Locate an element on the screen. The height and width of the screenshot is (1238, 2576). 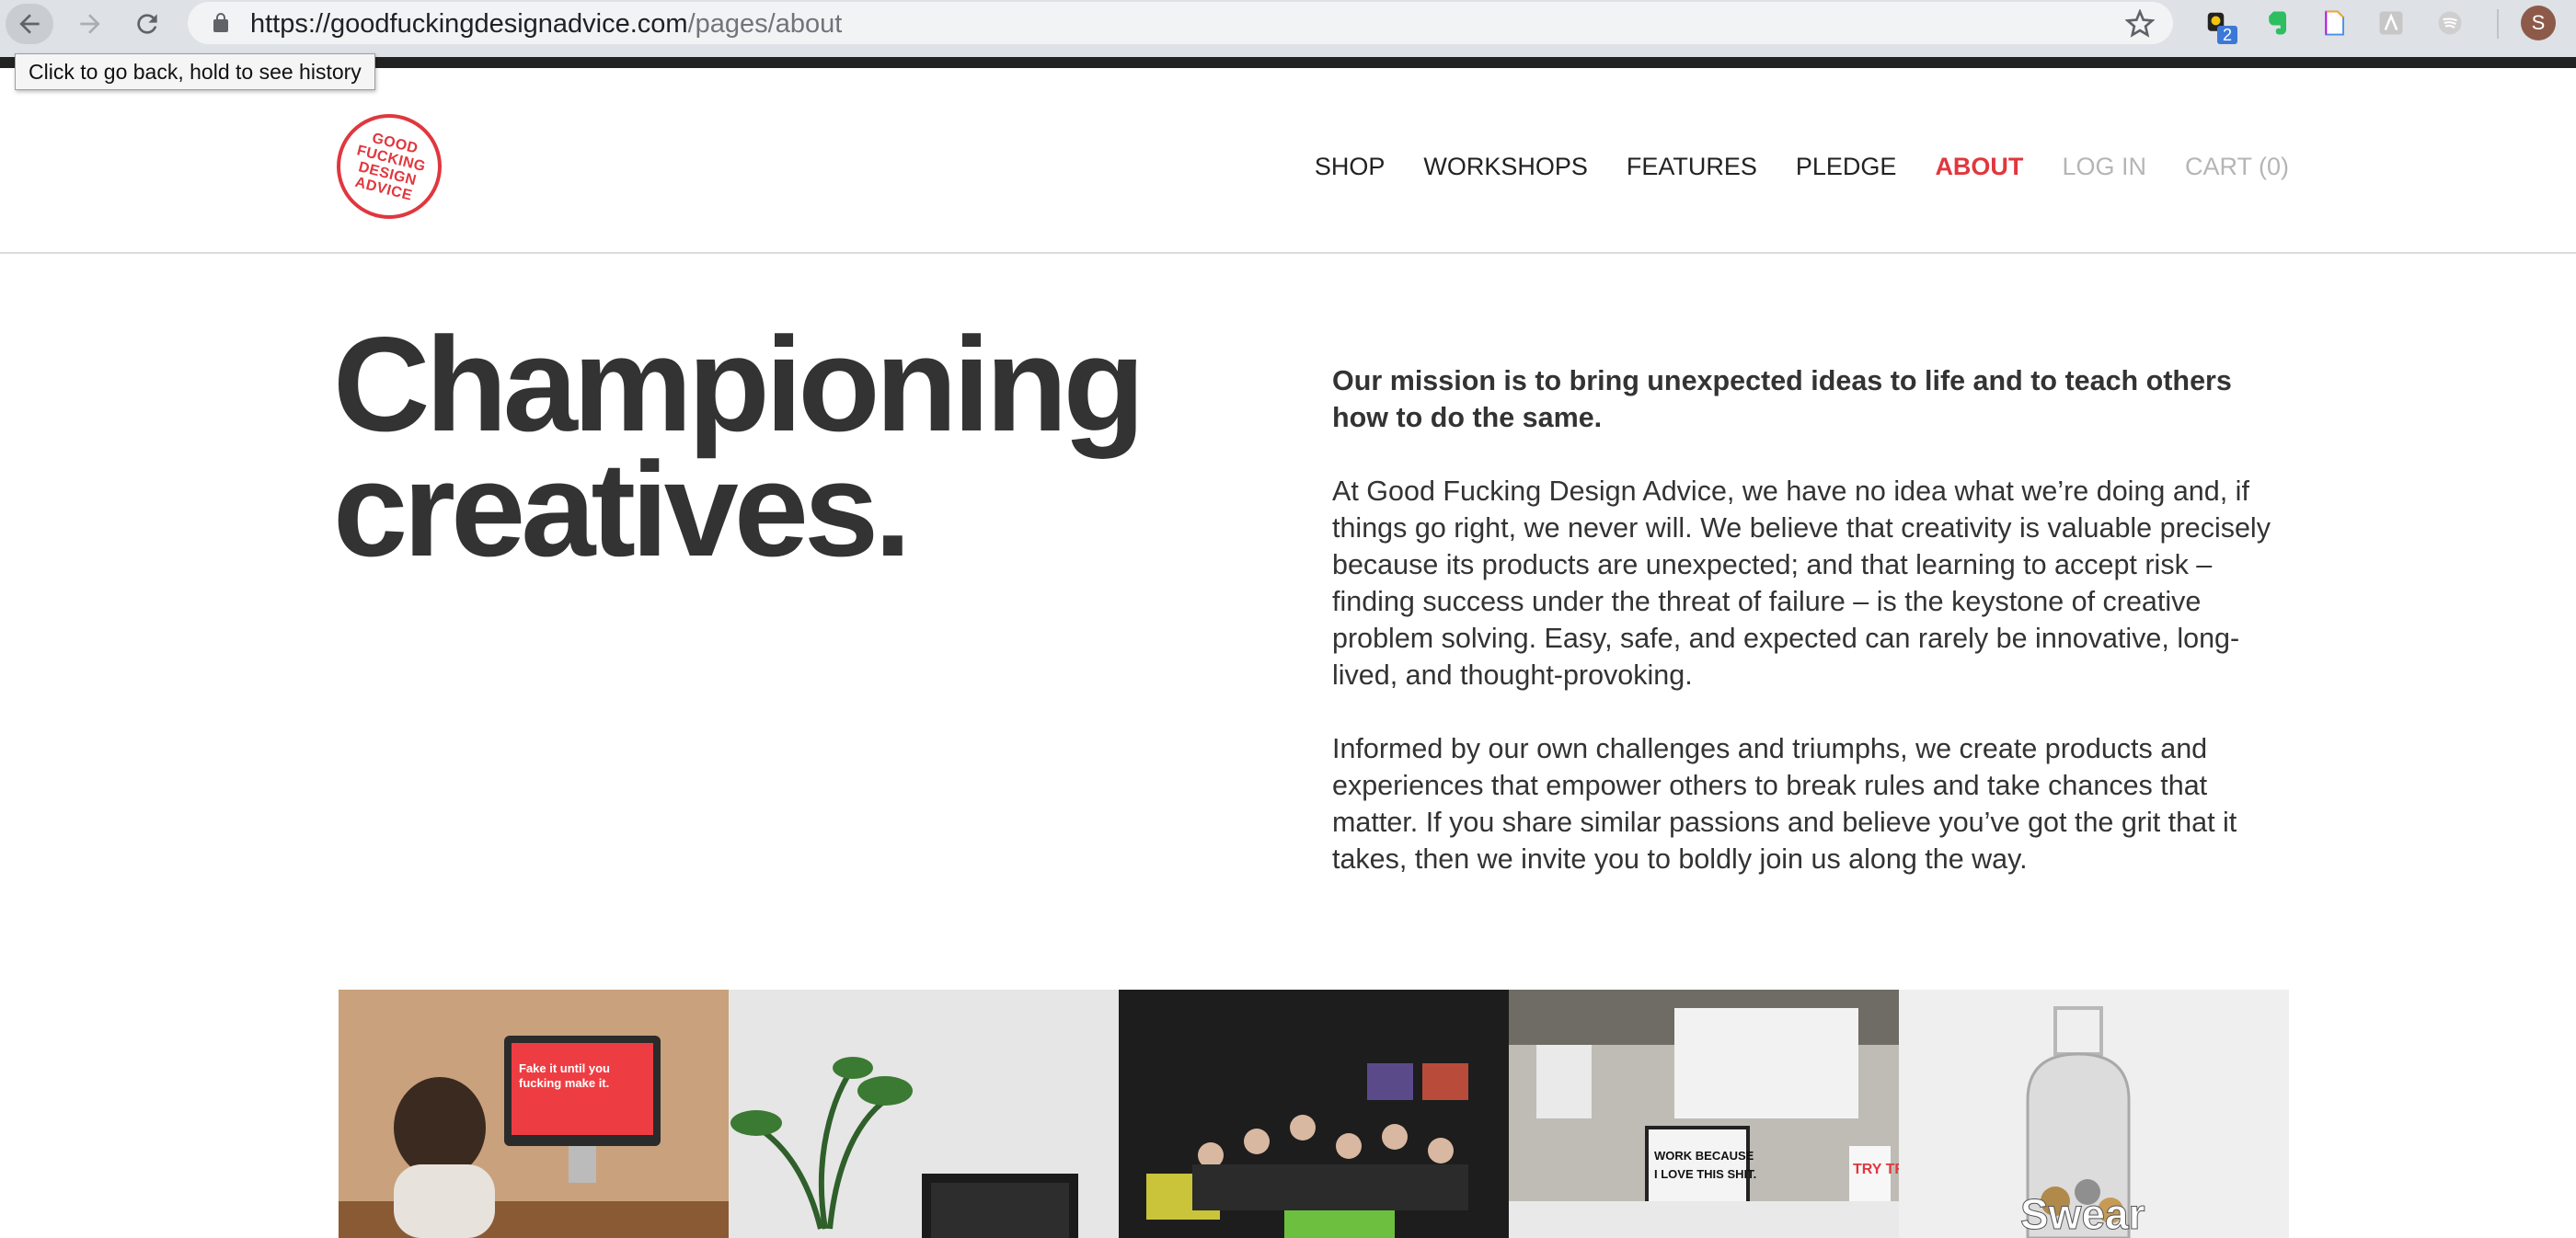
evernote-icon is located at coordinates (2277, 23).